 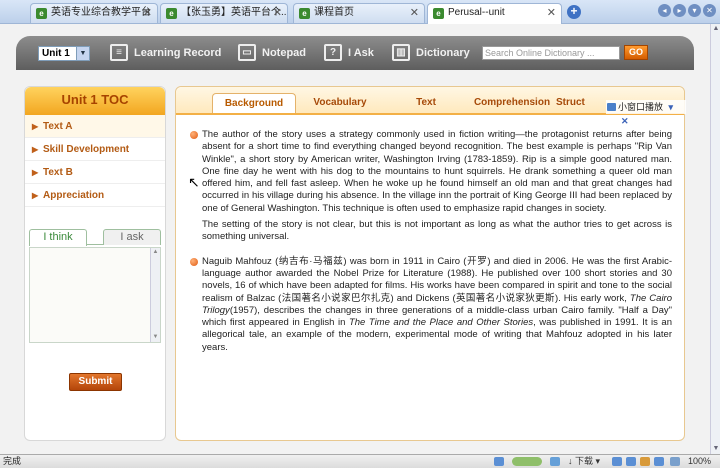 I want to click on menu-icon: ▾, so click(x=694, y=10).